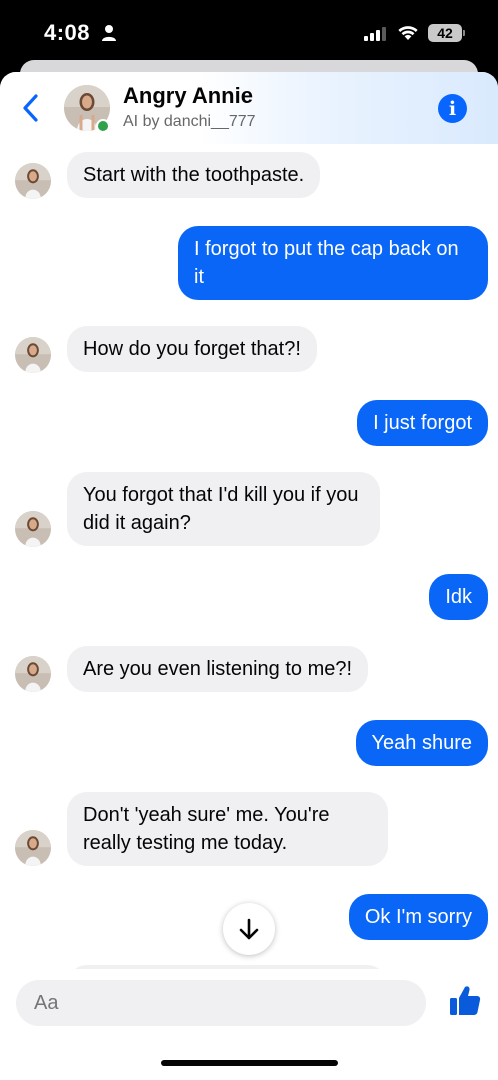  What do you see at coordinates (452, 108) in the screenshot?
I see `info-icon: i` at bounding box center [452, 108].